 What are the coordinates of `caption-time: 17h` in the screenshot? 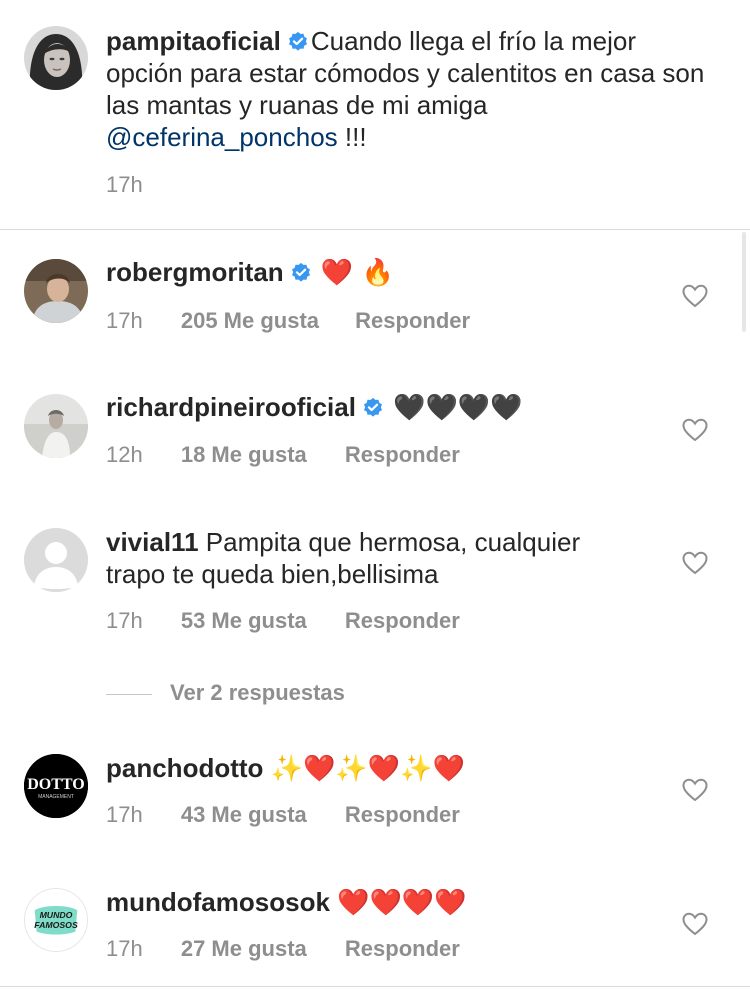 It's located at (124, 184).